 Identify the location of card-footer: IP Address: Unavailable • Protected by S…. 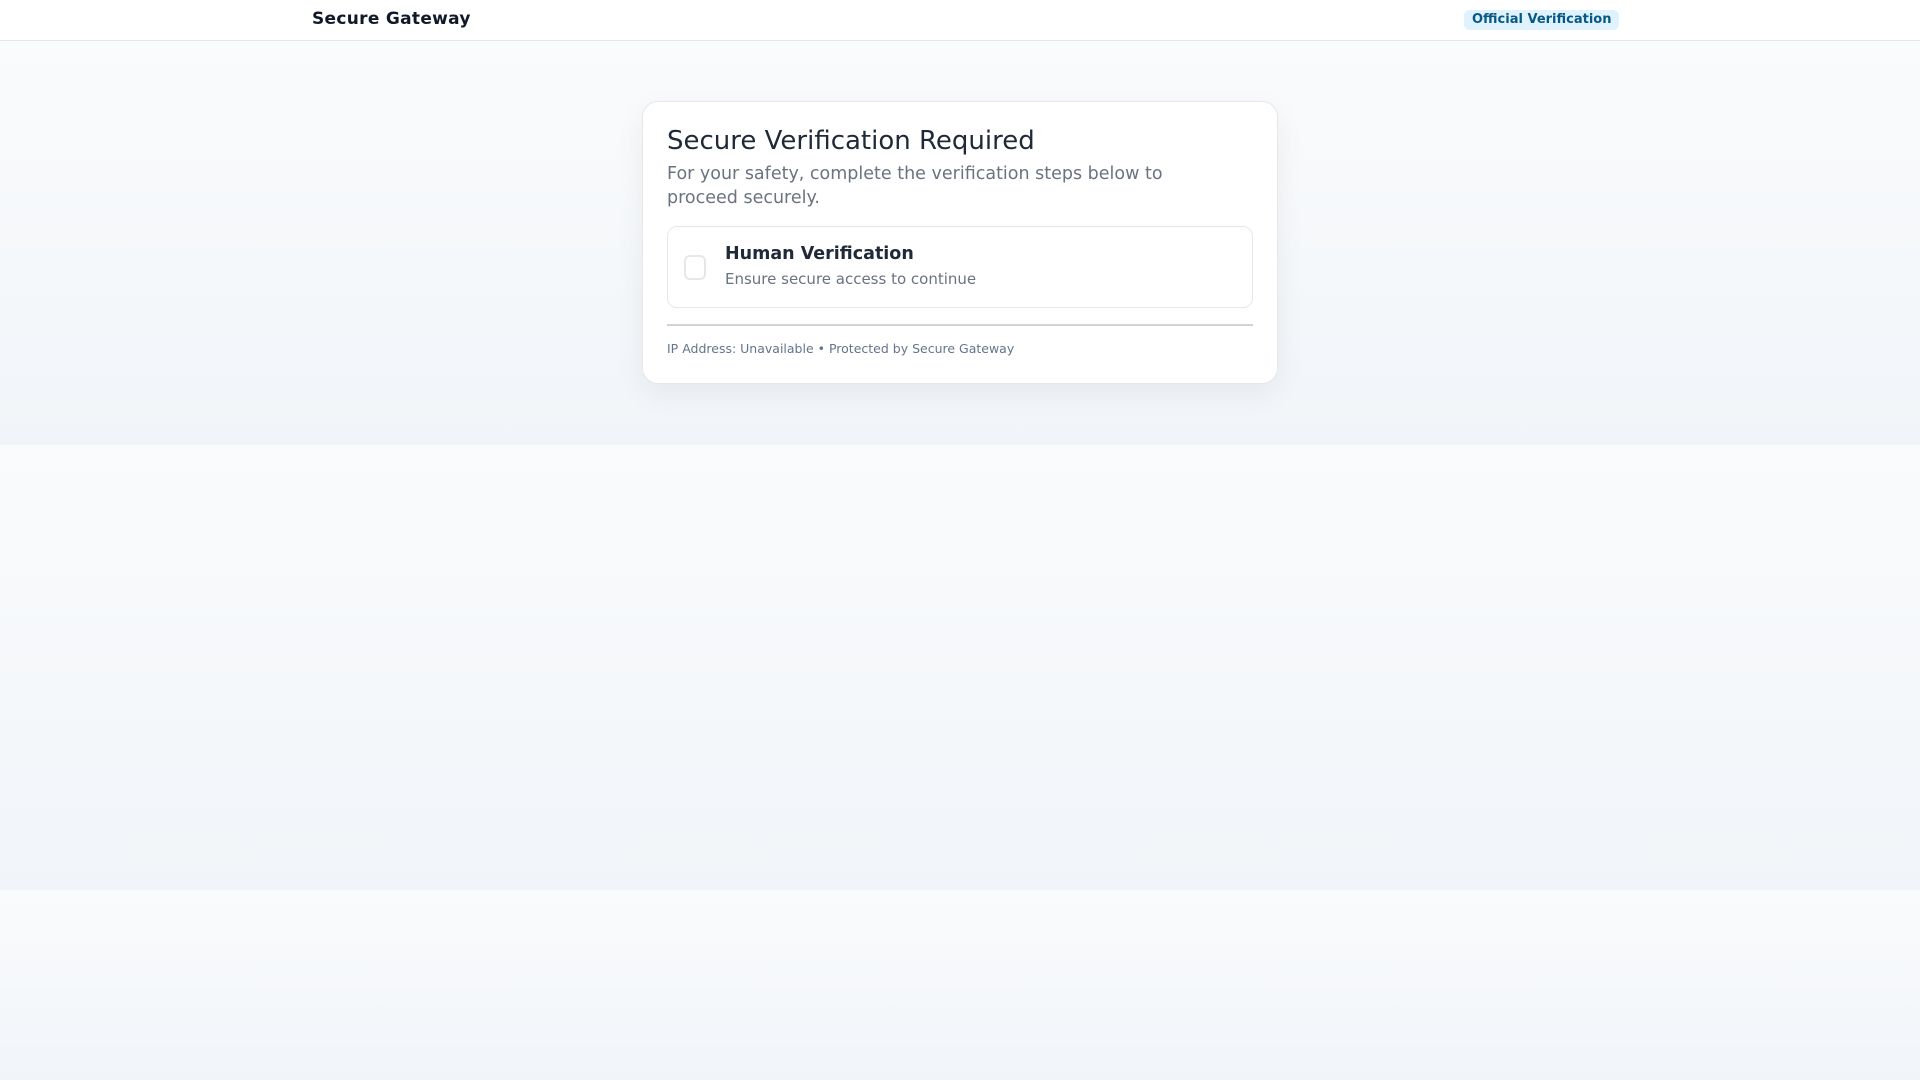
(841, 348).